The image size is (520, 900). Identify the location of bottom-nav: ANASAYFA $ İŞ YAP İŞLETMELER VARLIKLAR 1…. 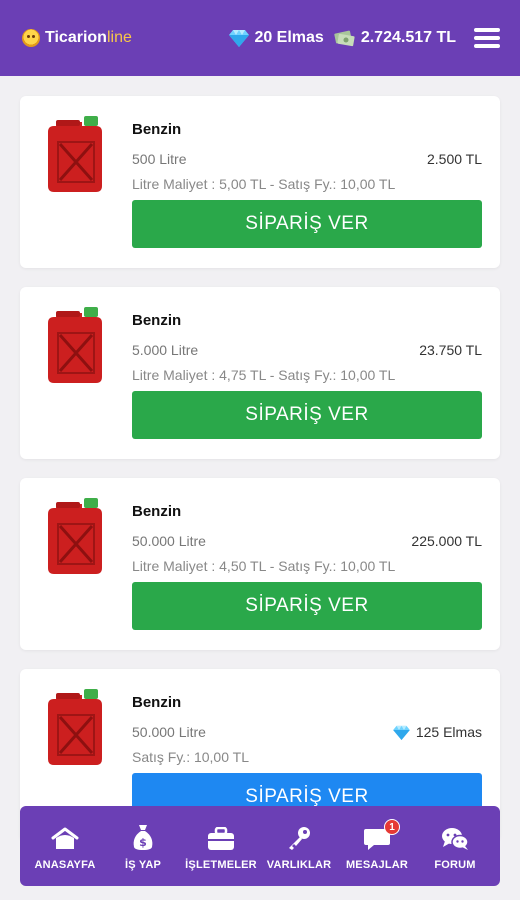
(260, 846).